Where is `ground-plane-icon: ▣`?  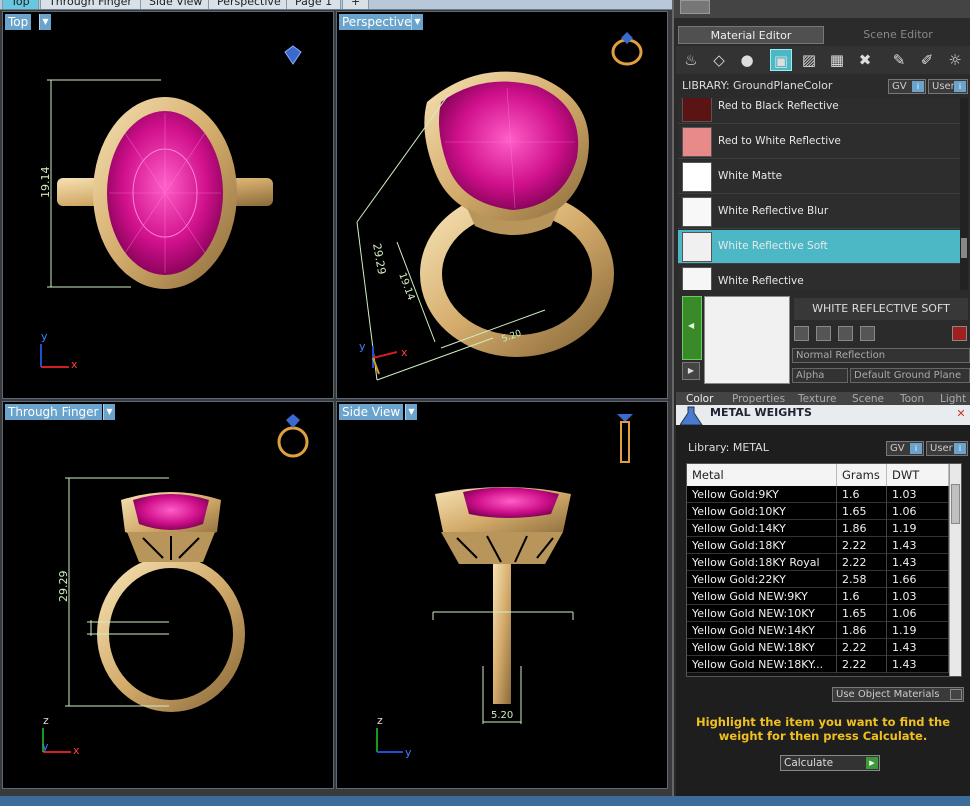
ground-plane-icon: ▣ is located at coordinates (781, 60).